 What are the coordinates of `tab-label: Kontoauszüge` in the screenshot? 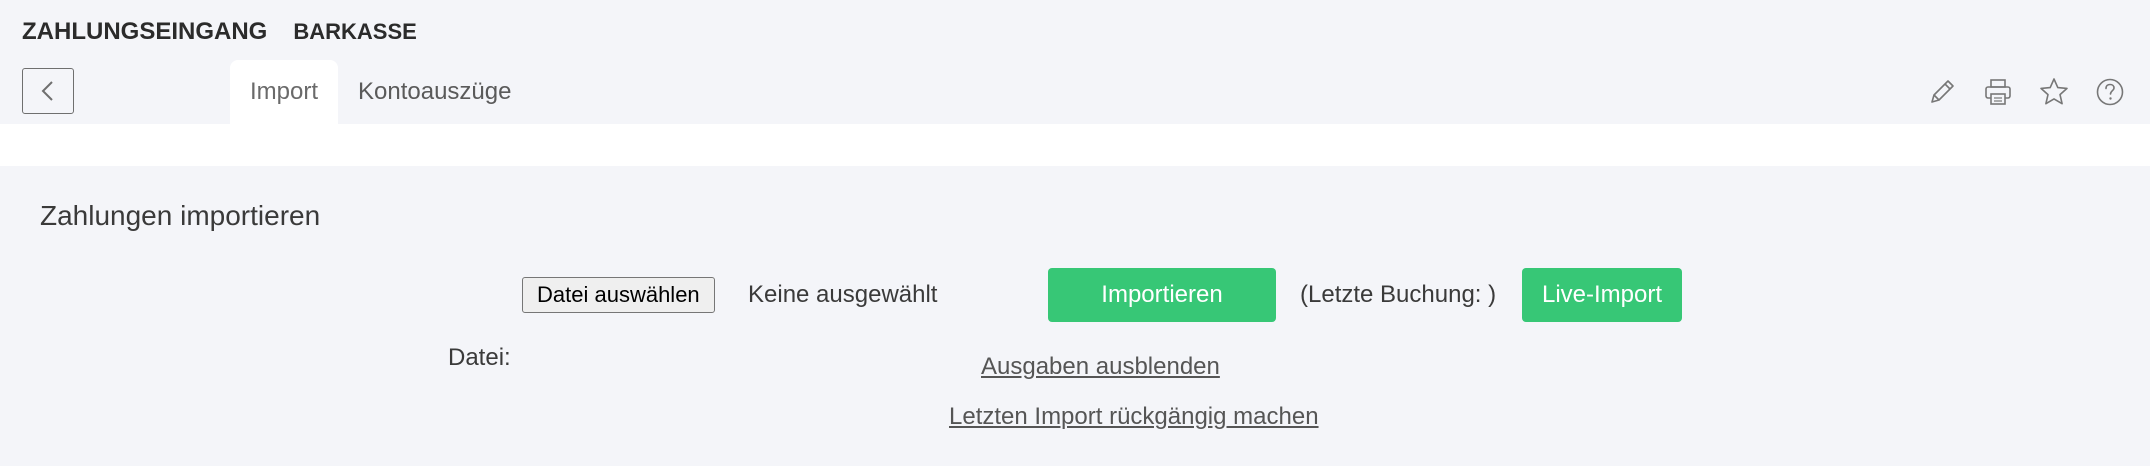 It's located at (435, 91).